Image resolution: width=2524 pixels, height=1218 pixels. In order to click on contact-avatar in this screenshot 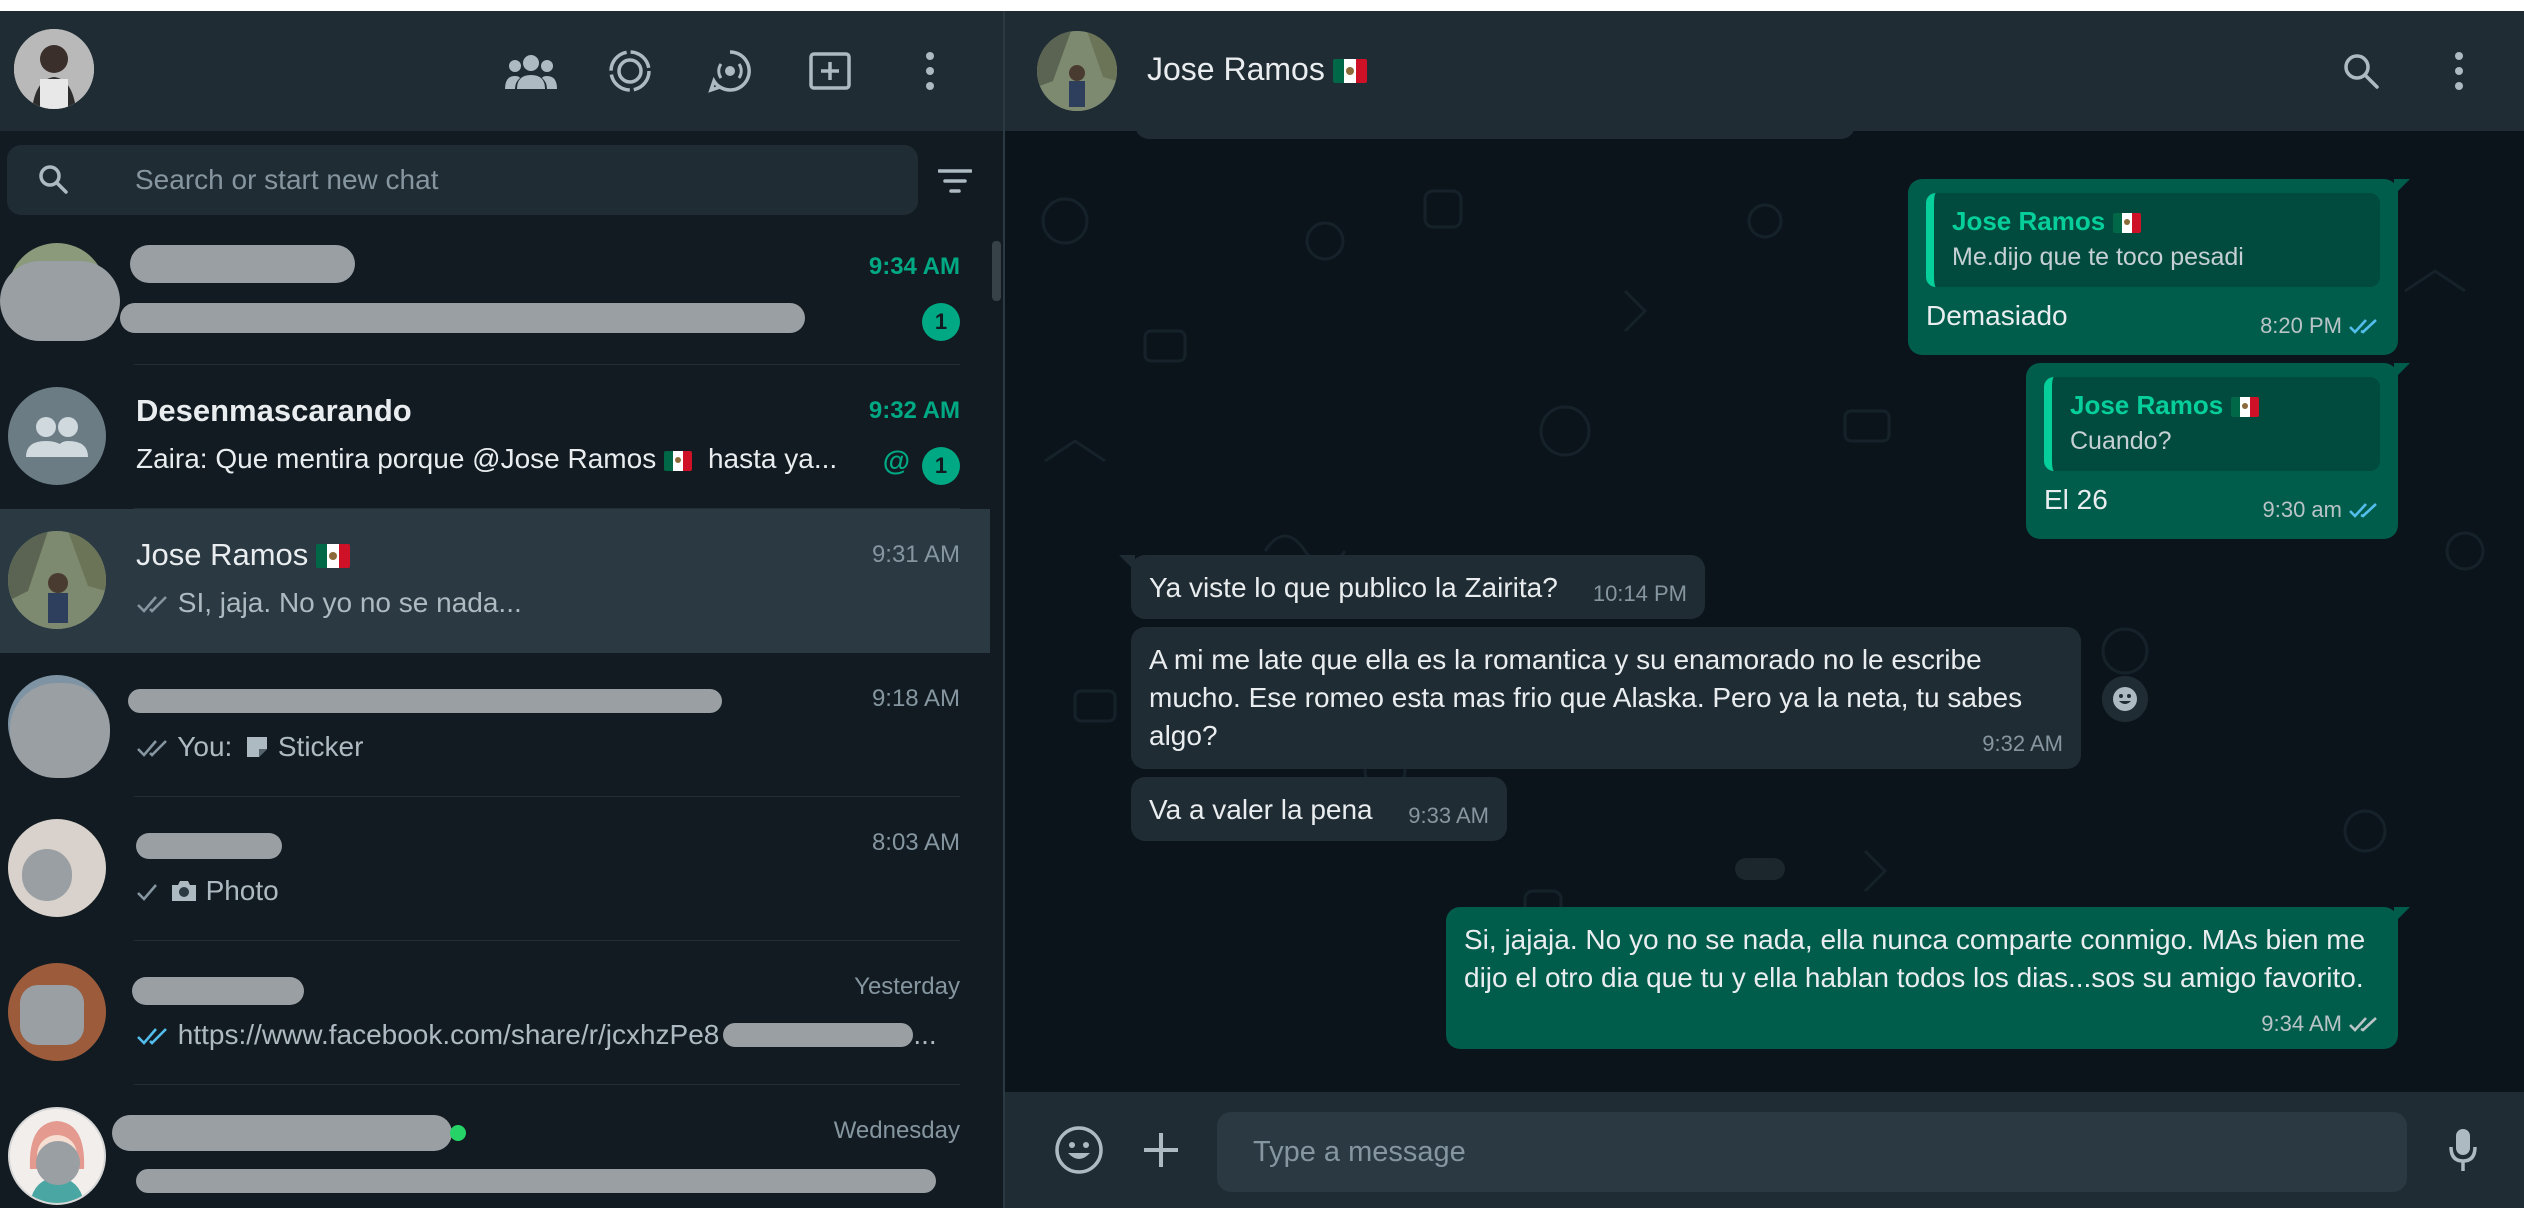, I will do `click(1077, 71)`.